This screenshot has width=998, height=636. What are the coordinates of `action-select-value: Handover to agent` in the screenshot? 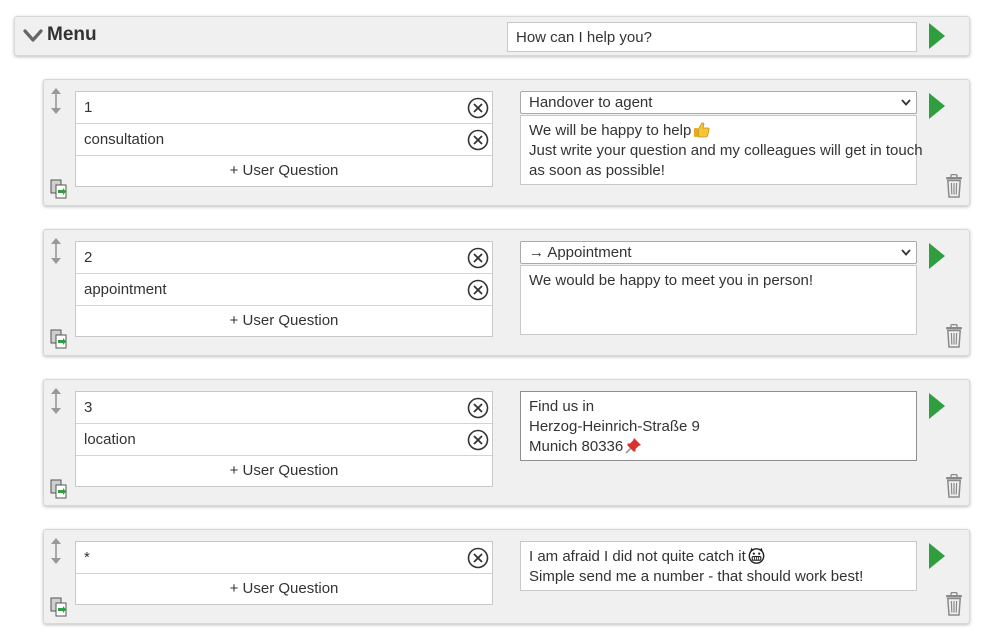 It's located at (591, 102).